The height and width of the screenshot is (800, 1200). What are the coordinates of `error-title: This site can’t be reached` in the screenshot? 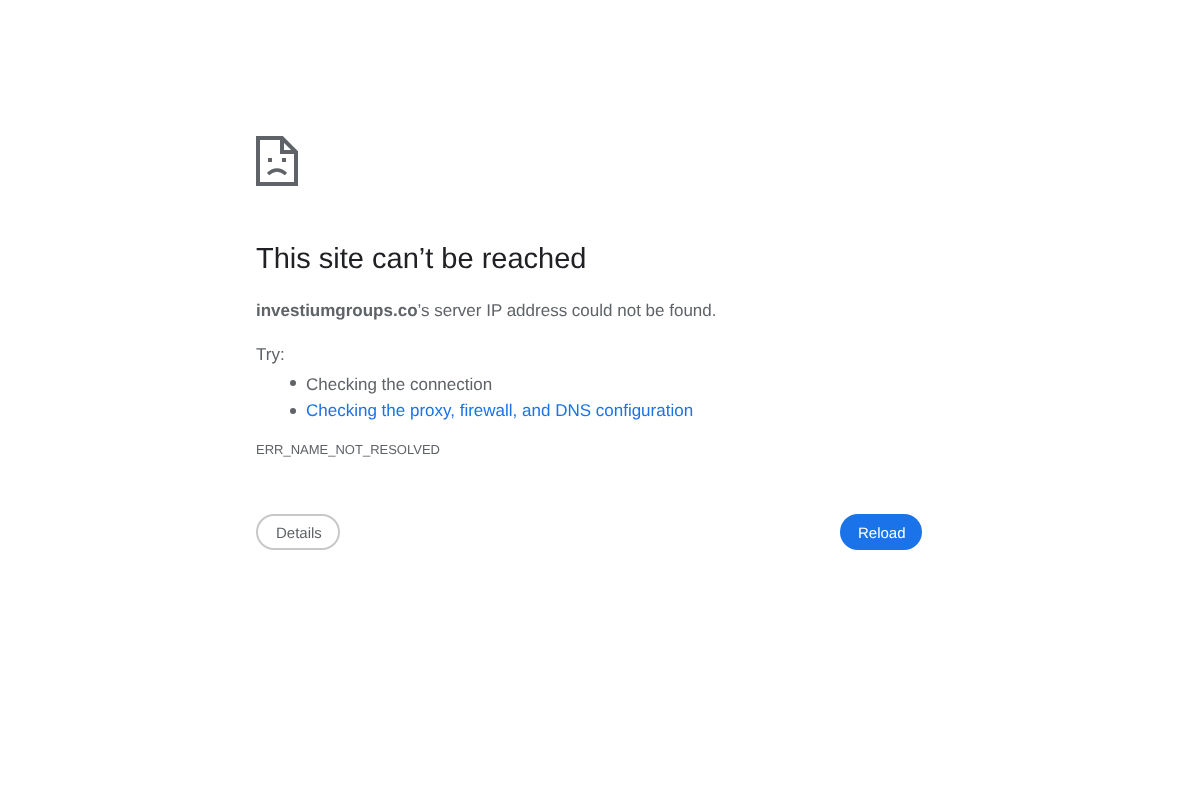 It's located at (422, 261).